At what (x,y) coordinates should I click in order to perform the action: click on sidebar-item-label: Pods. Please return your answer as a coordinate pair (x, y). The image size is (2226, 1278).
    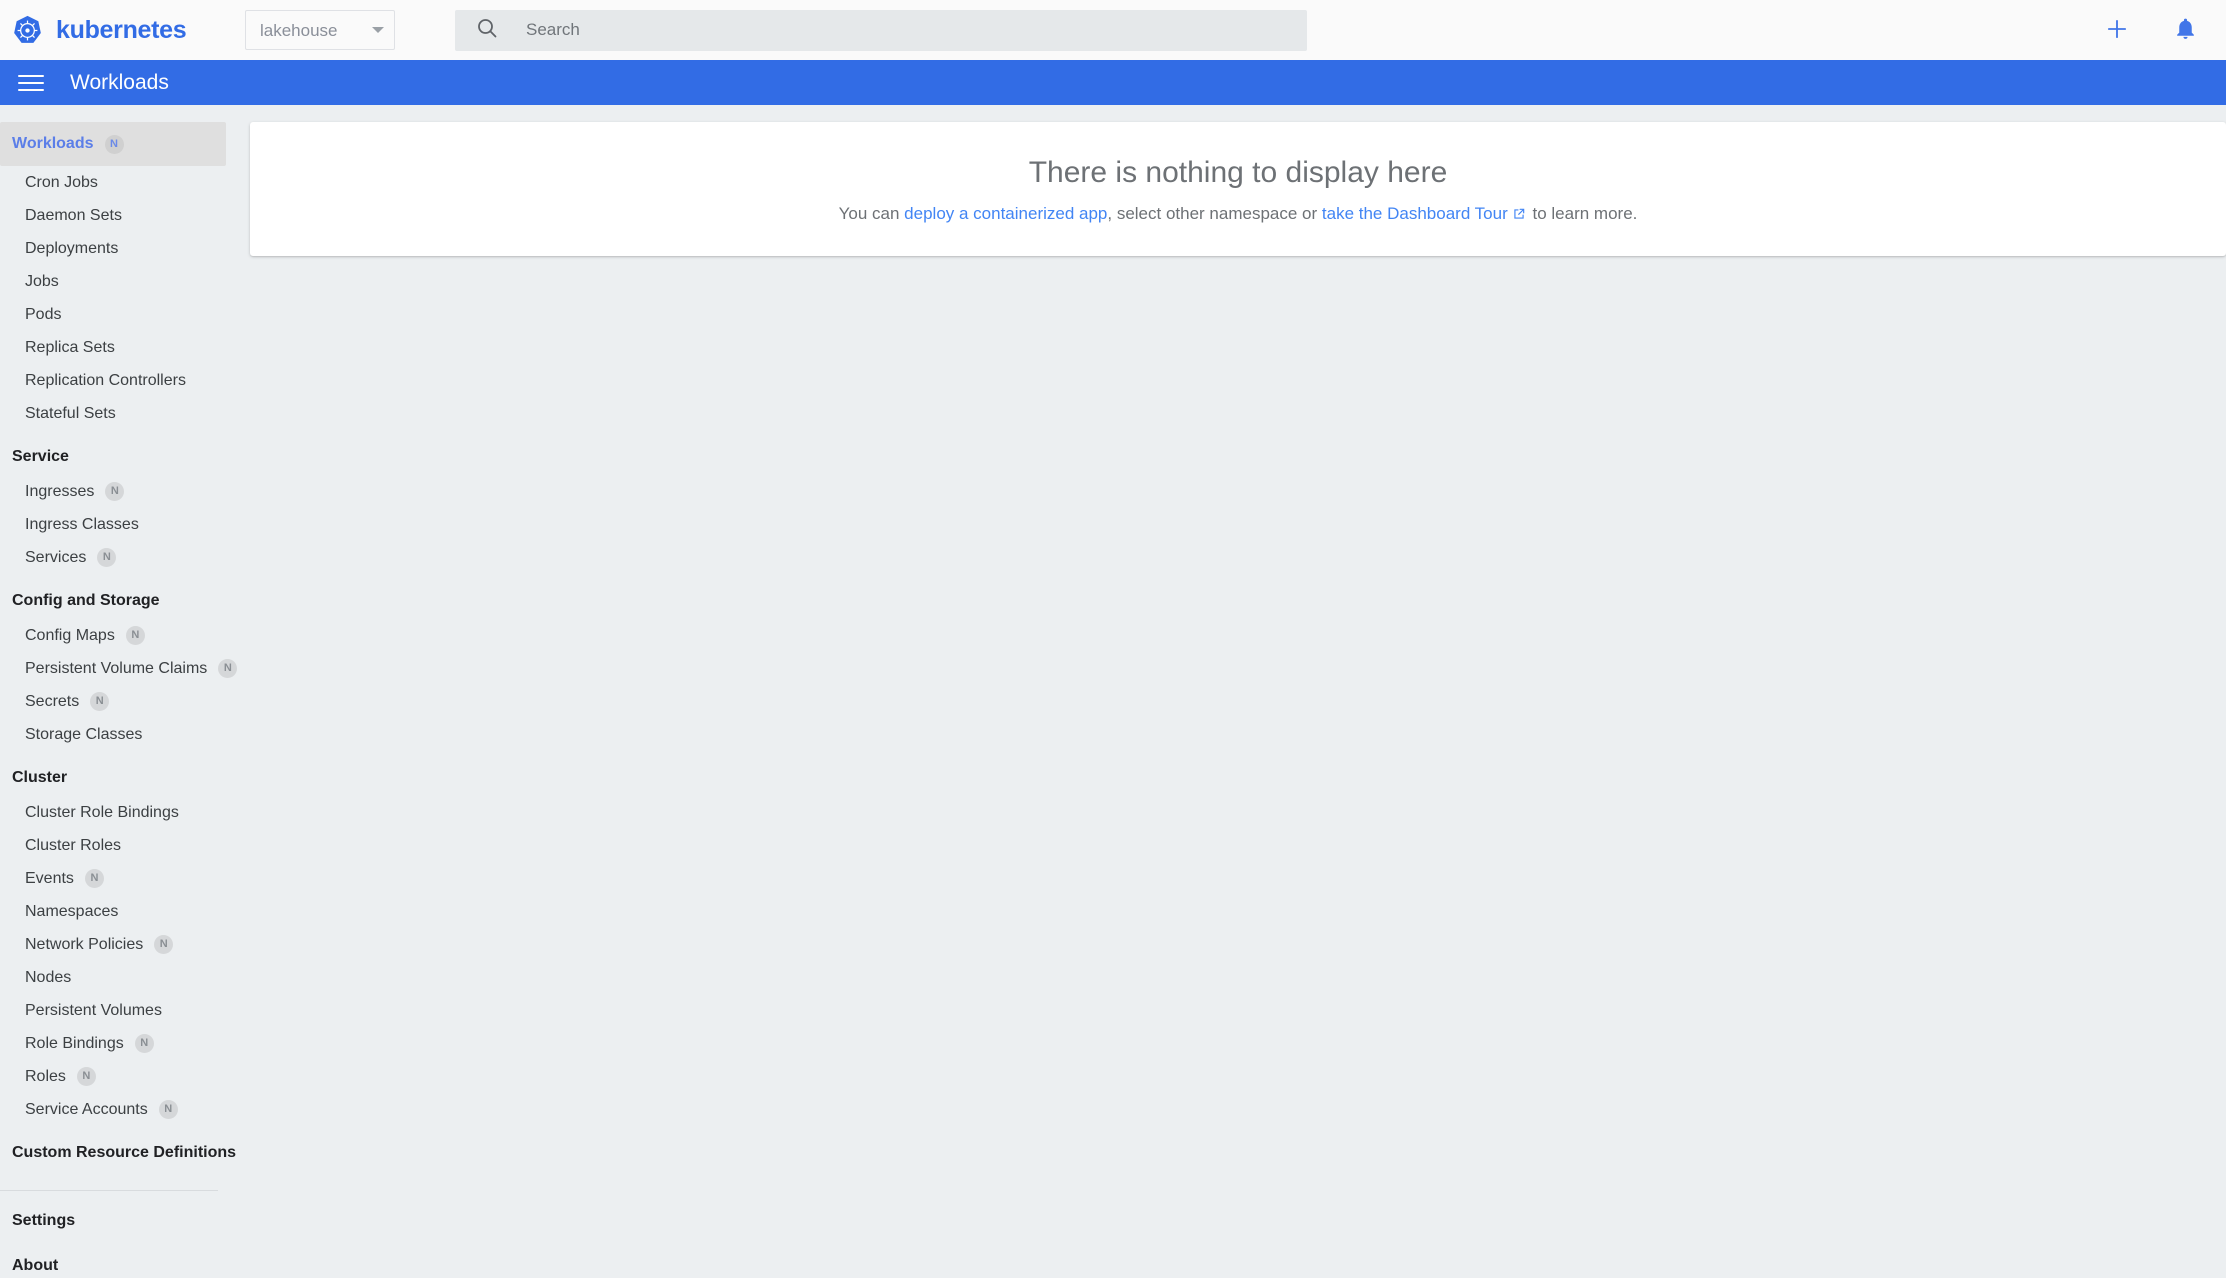
    Looking at the image, I should click on (43, 314).